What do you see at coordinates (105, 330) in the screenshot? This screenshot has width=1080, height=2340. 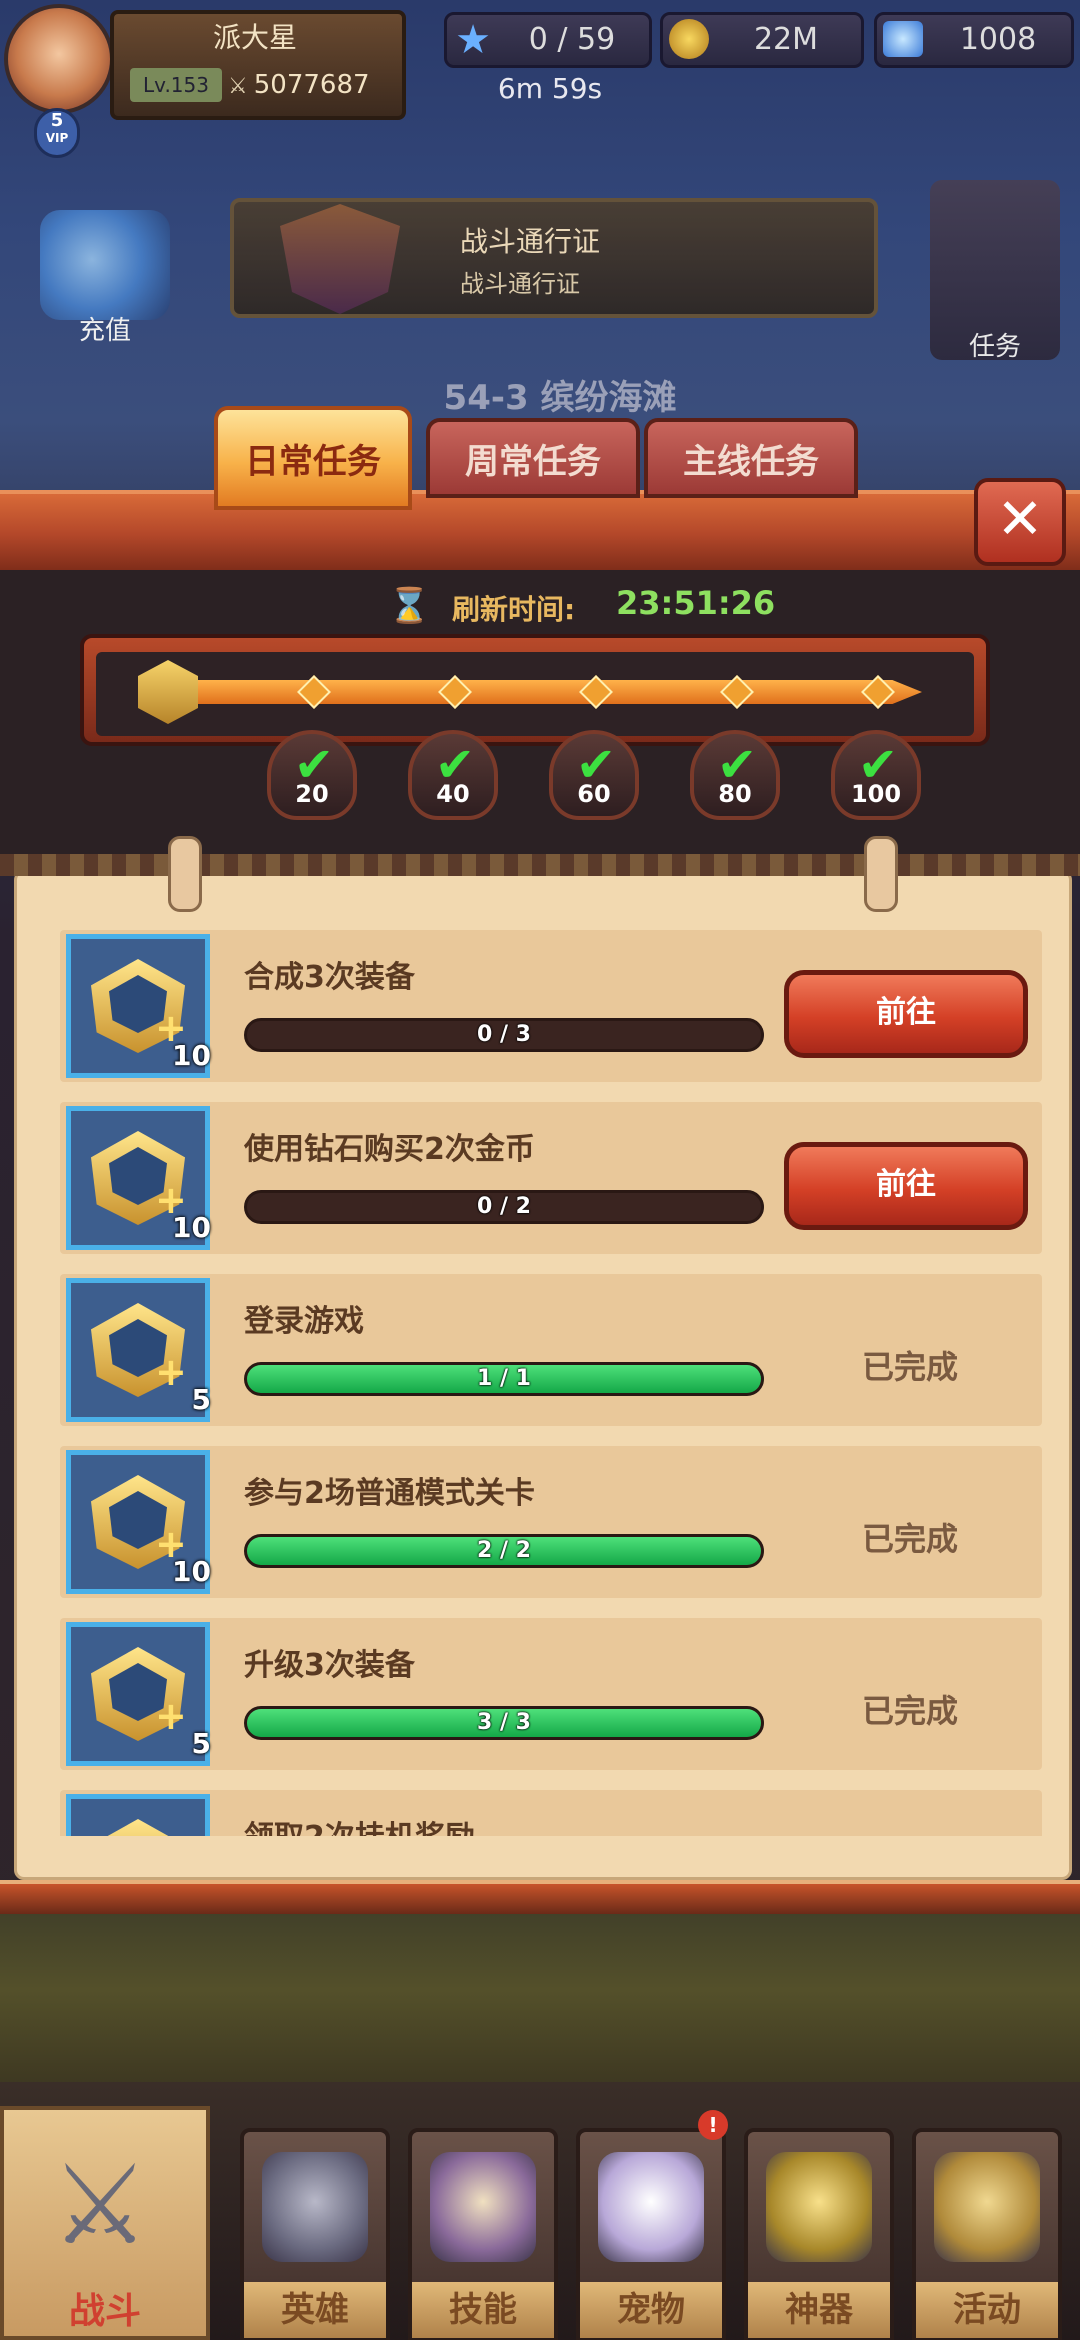 I see `recharge-label: 充值` at bounding box center [105, 330].